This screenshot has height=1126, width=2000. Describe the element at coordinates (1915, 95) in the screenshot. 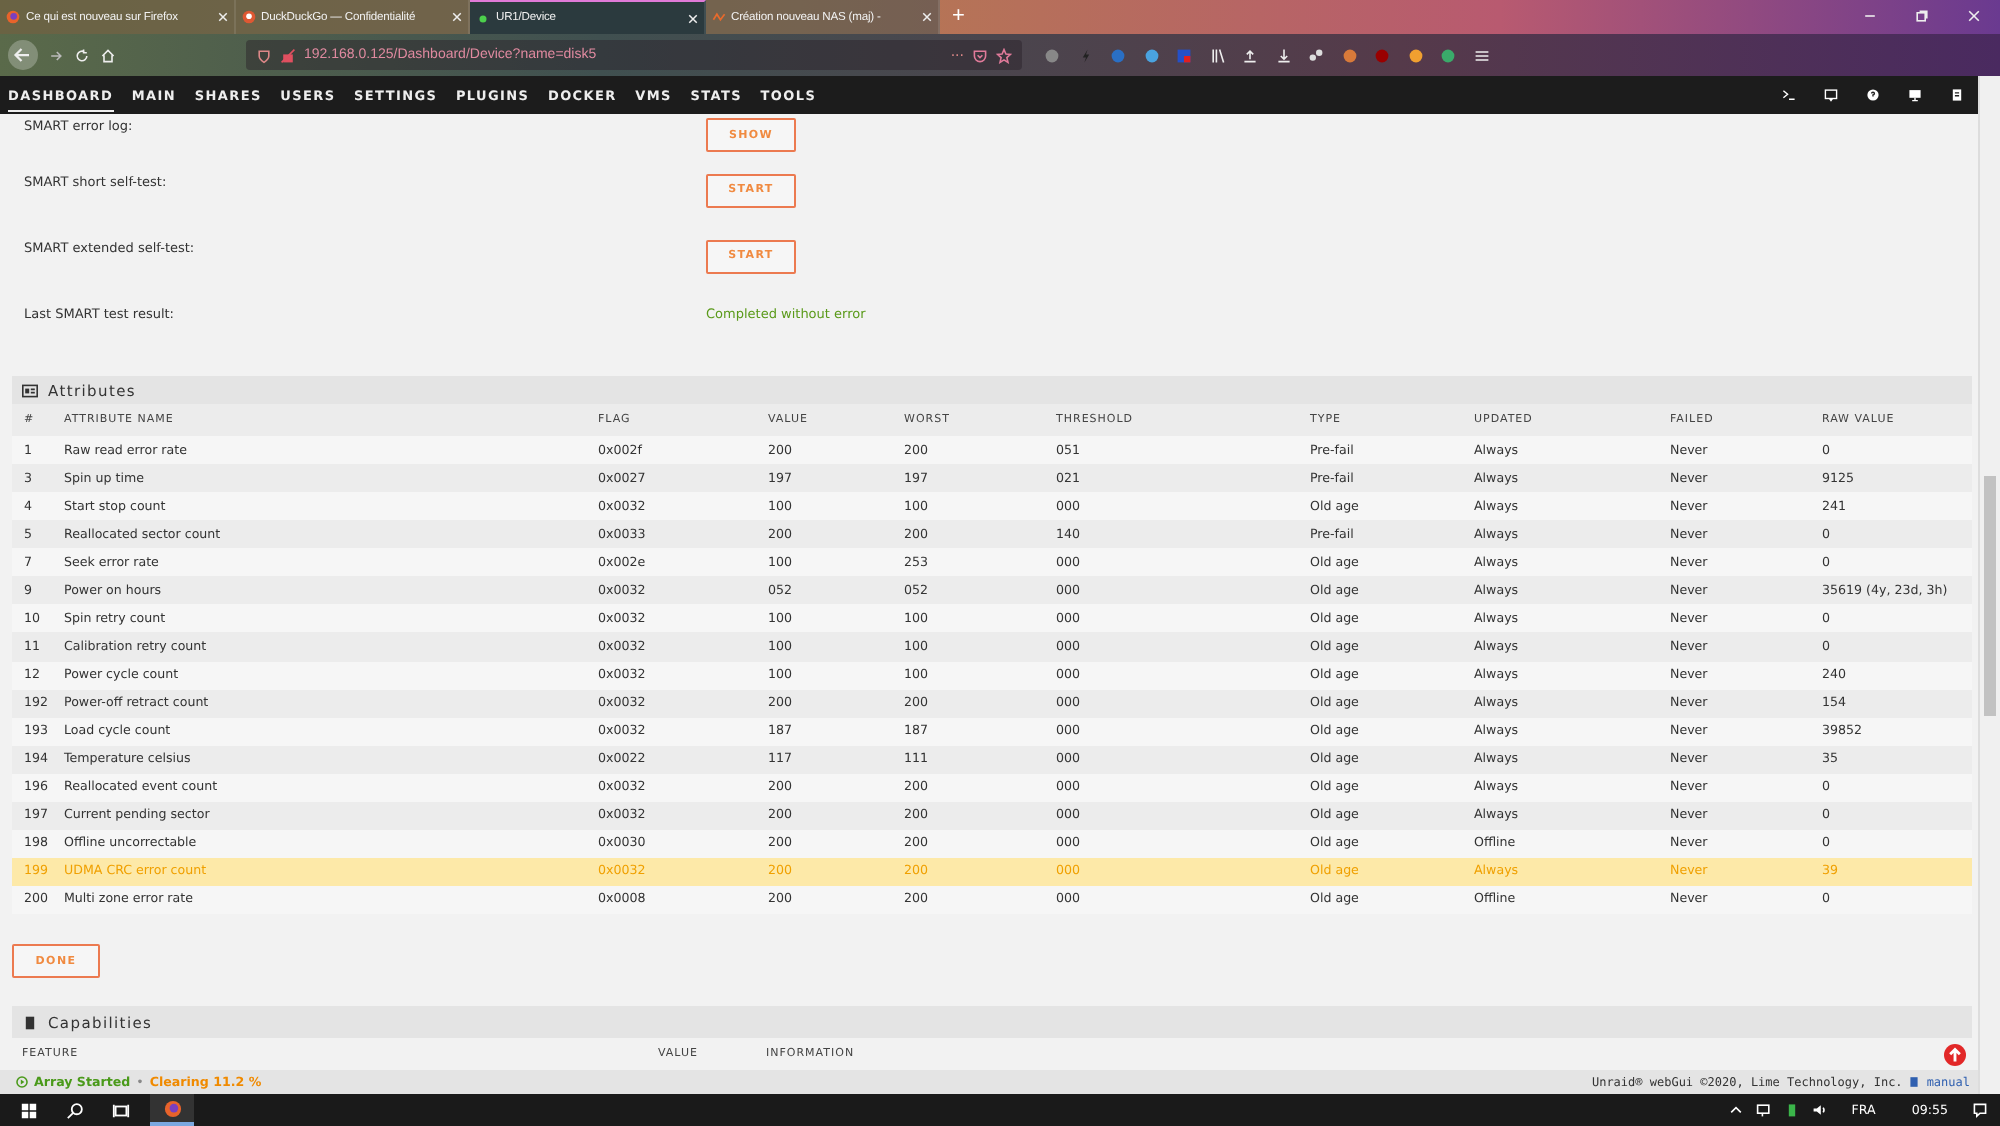

I see `monitor-icon` at that location.